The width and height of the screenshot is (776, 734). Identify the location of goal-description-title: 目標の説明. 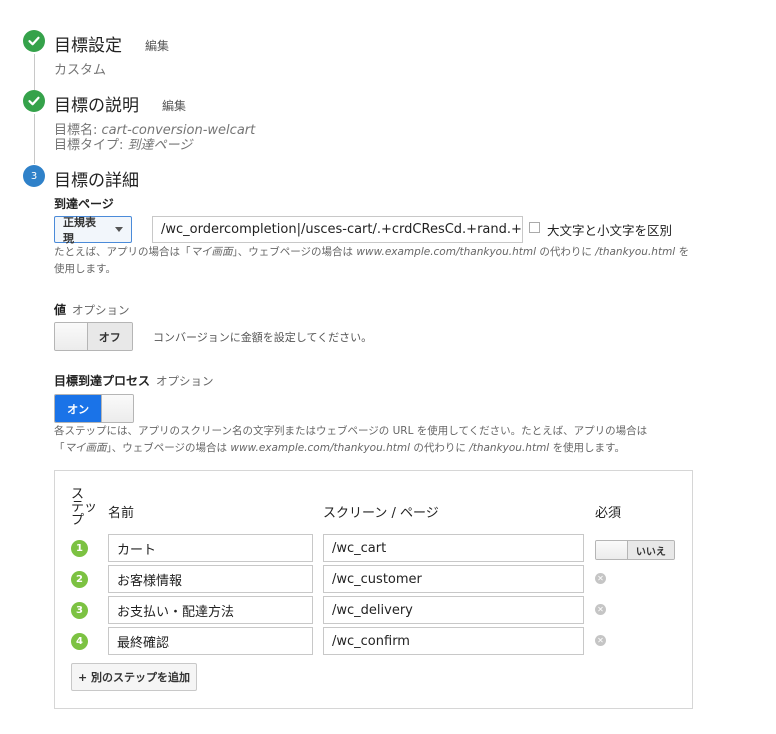
(96, 106).